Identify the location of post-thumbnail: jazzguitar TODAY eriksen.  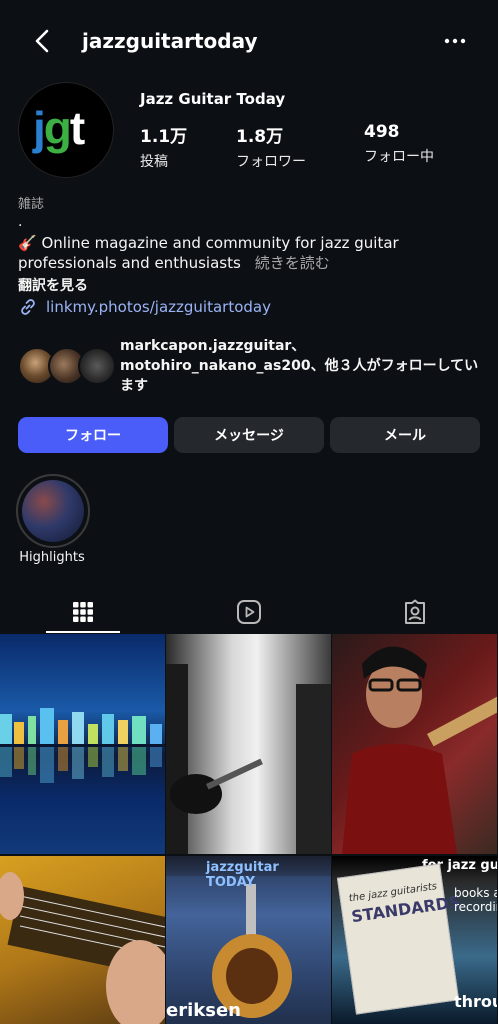
(248, 940).